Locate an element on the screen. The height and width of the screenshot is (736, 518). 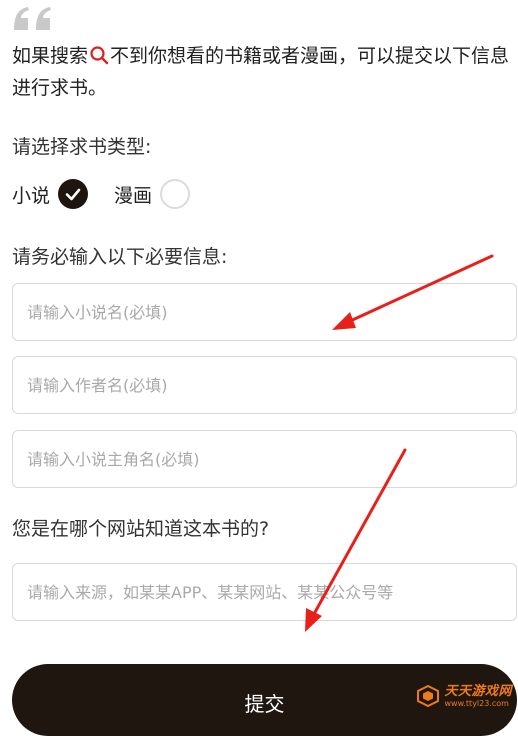
protagonist-name-input is located at coordinates (264, 459).